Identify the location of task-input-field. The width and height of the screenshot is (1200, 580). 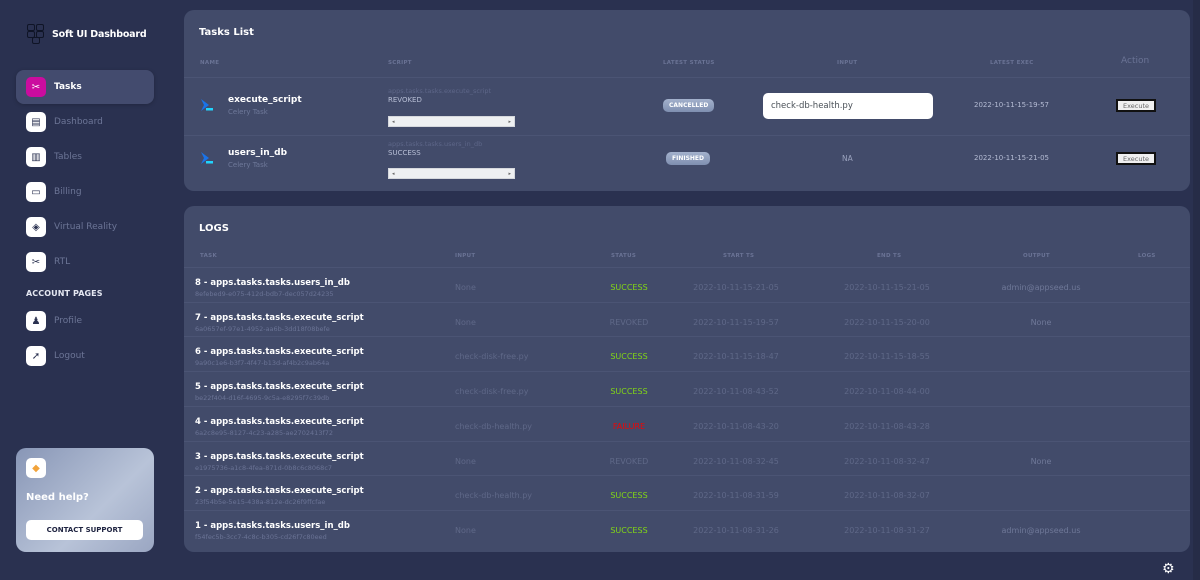
(848, 106).